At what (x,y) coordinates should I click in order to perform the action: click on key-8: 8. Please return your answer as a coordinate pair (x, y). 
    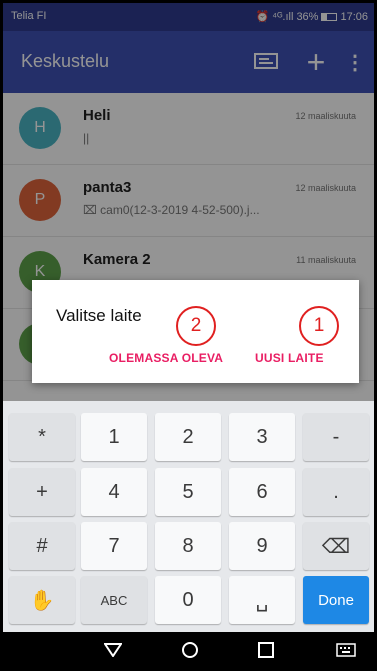
    Looking at the image, I should click on (188, 546).